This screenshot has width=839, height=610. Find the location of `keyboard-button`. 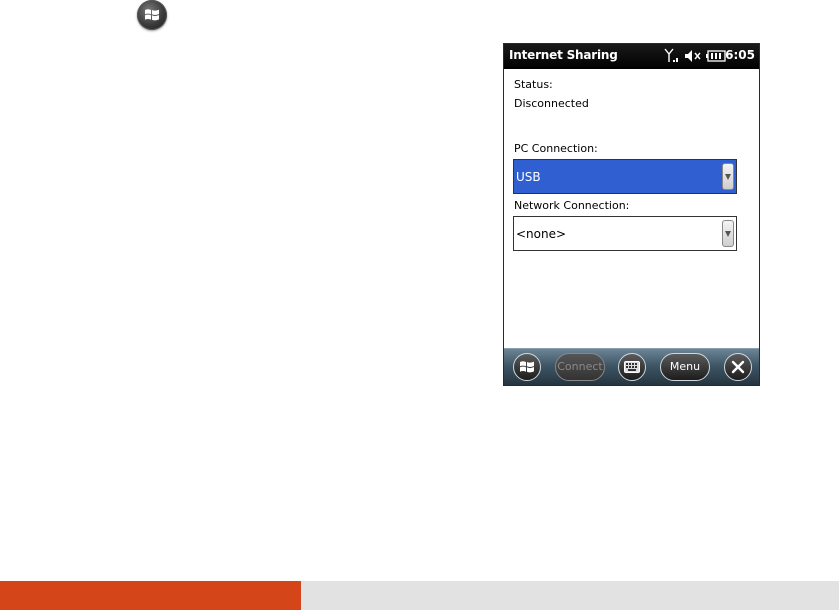

keyboard-button is located at coordinates (632, 367).